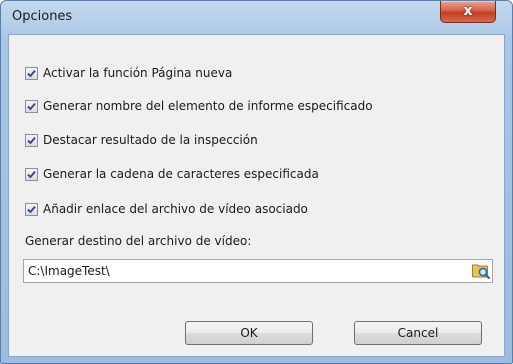 This screenshot has height=364, width=513. I want to click on option-label: Destacar resultado de la inspección, so click(150, 140).